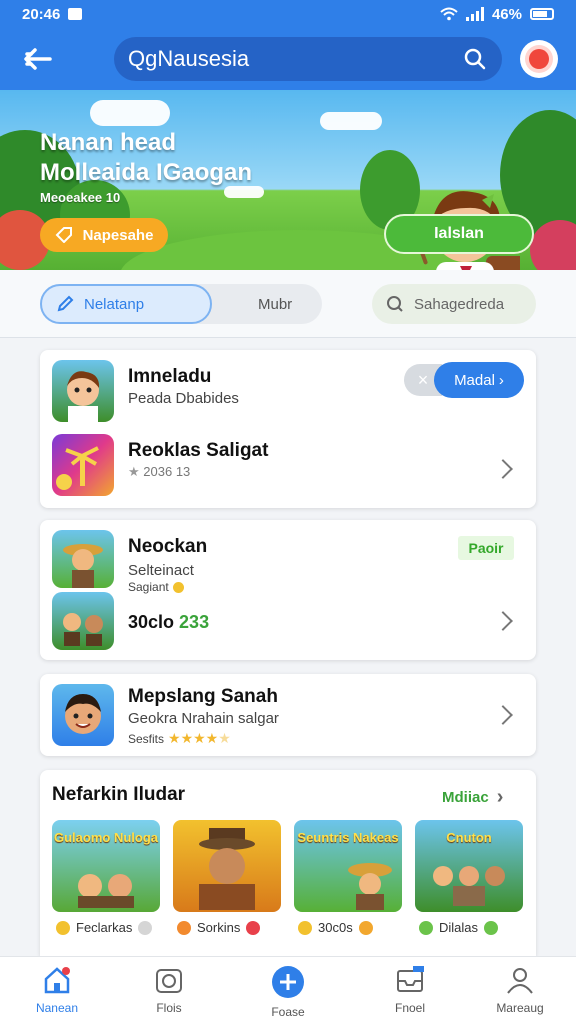  What do you see at coordinates (542, 14) in the screenshot?
I see `battery-icon` at bounding box center [542, 14].